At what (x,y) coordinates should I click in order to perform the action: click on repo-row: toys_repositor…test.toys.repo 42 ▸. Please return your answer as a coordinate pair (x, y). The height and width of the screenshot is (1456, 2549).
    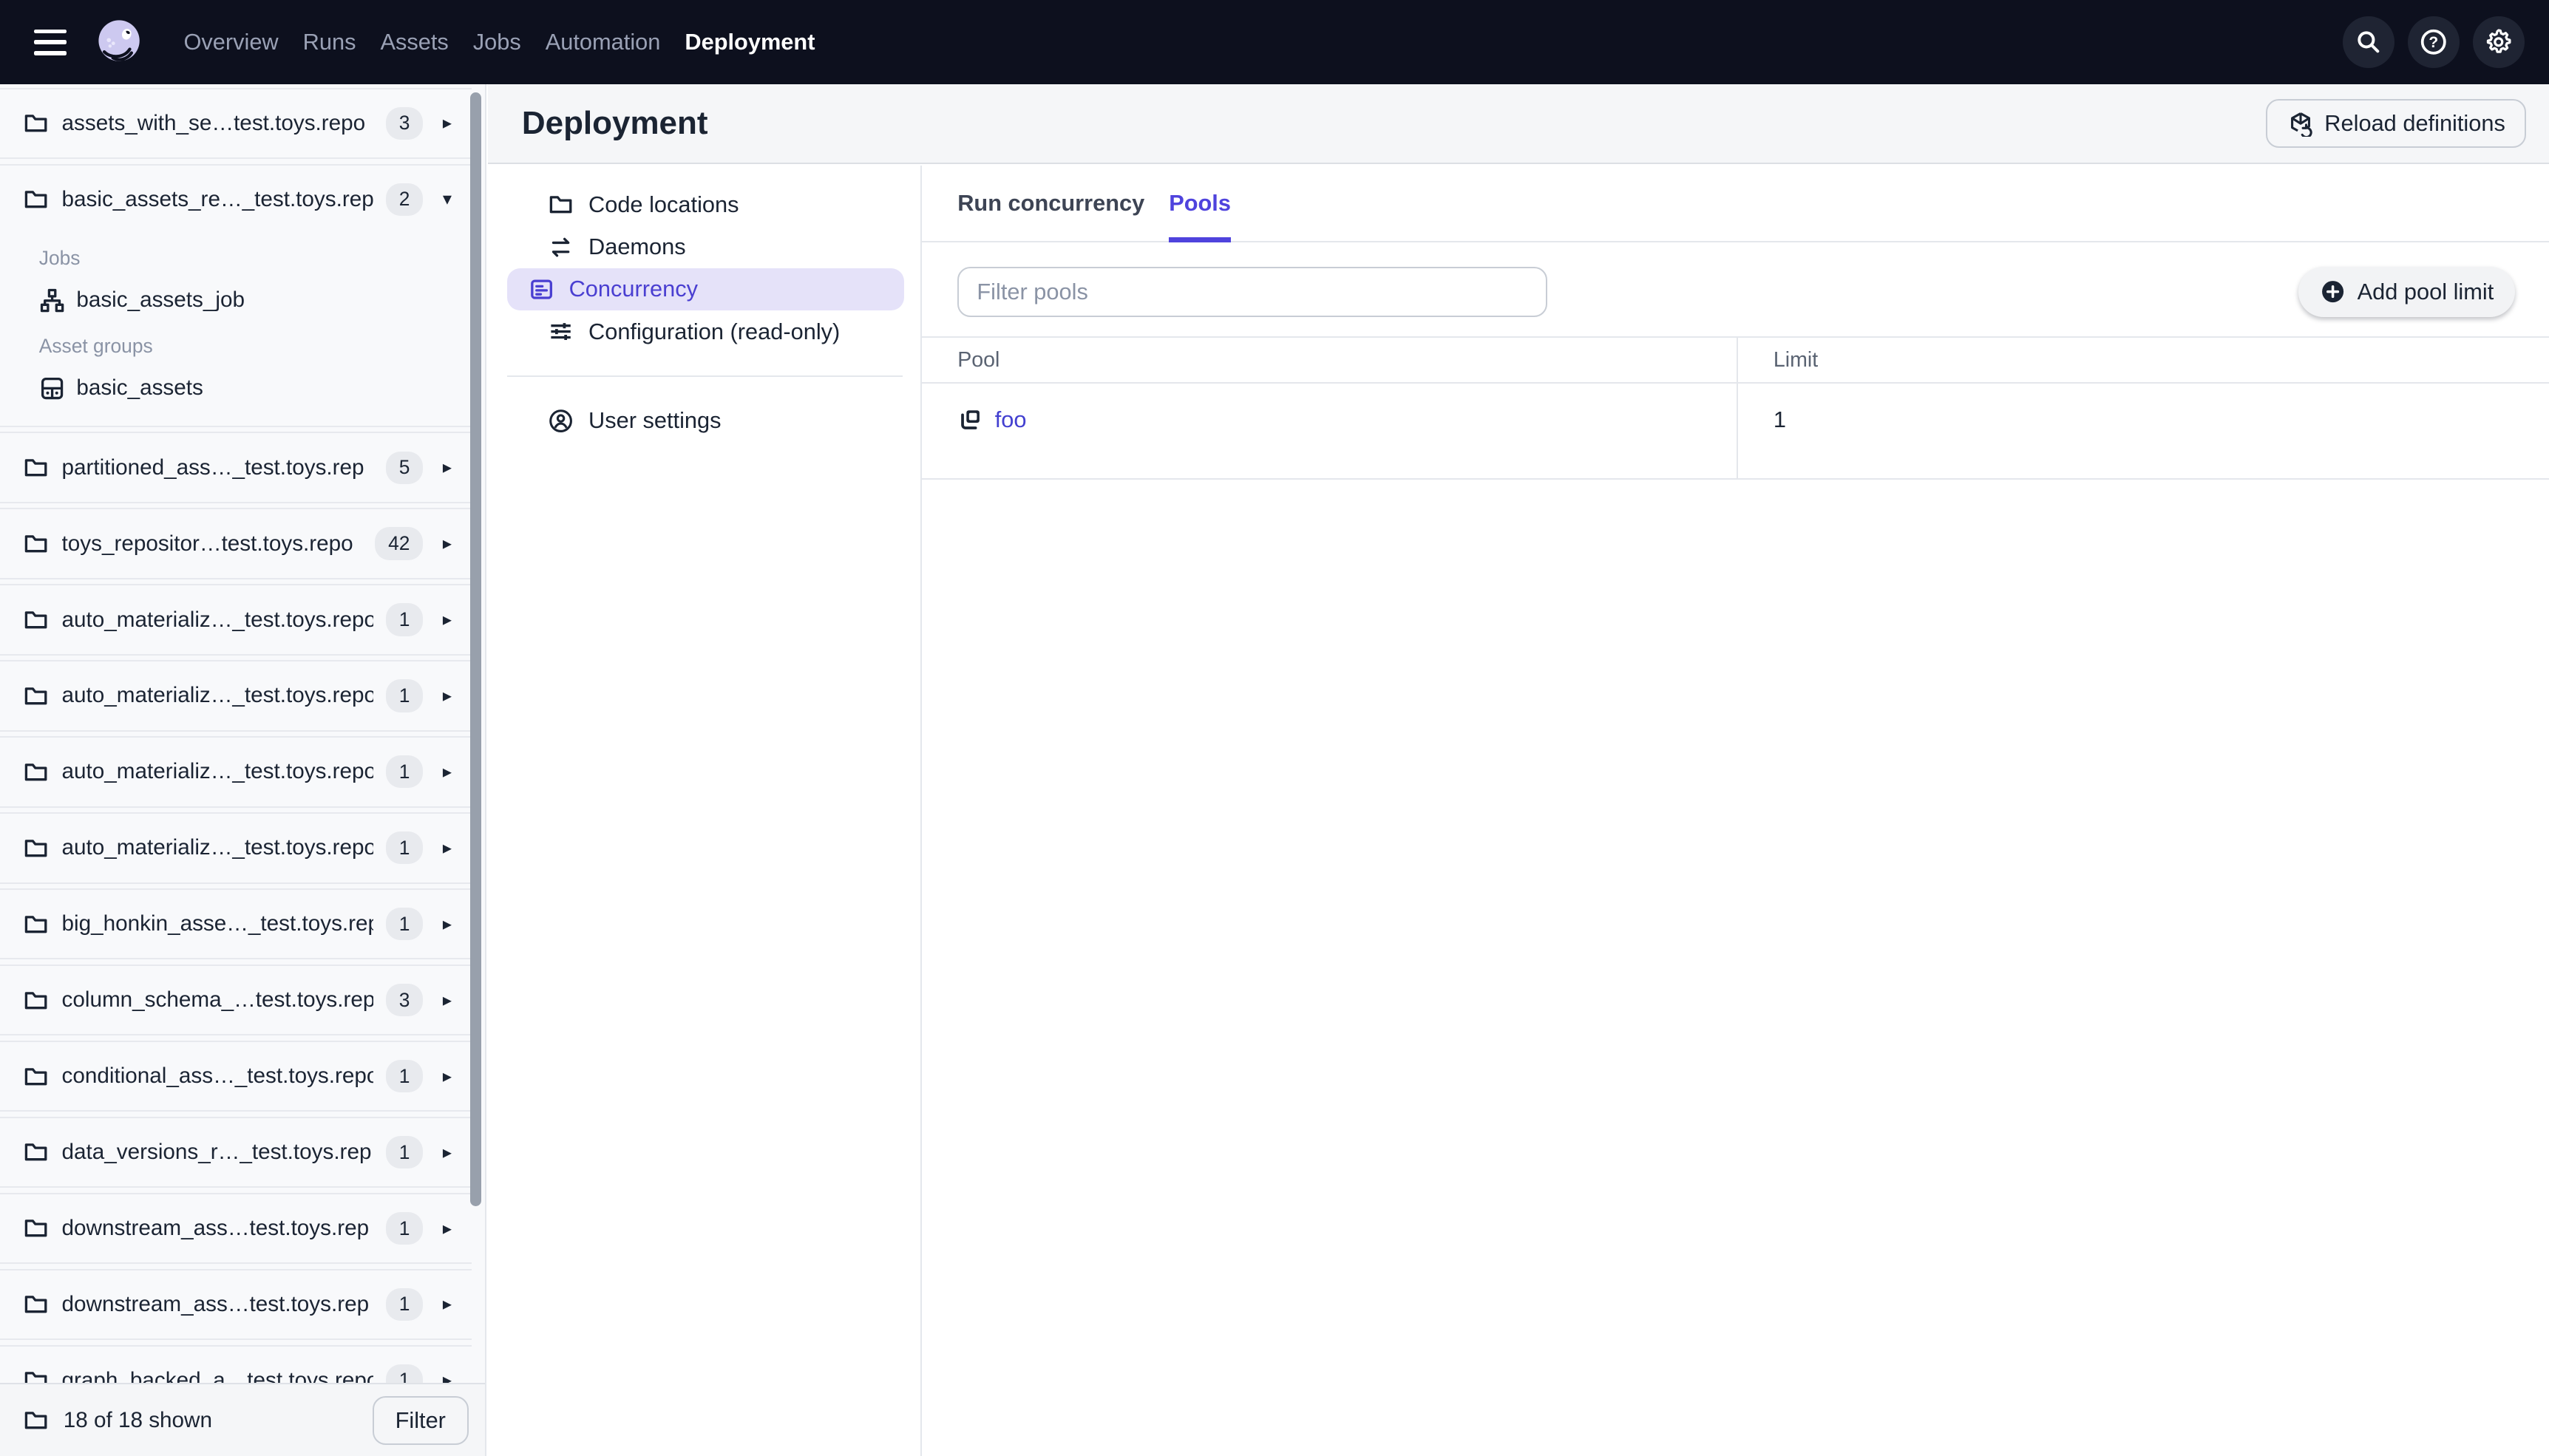
    Looking at the image, I should click on (236, 543).